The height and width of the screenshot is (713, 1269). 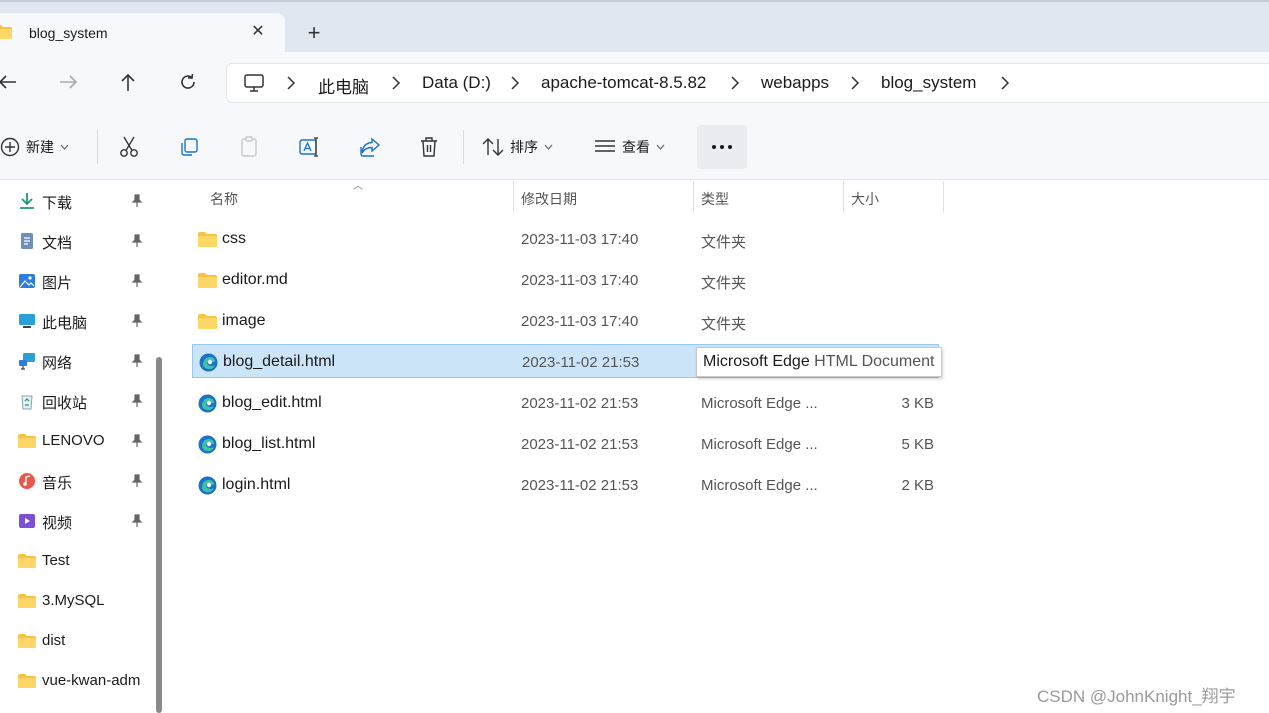 I want to click on up-button, so click(x=128, y=82).